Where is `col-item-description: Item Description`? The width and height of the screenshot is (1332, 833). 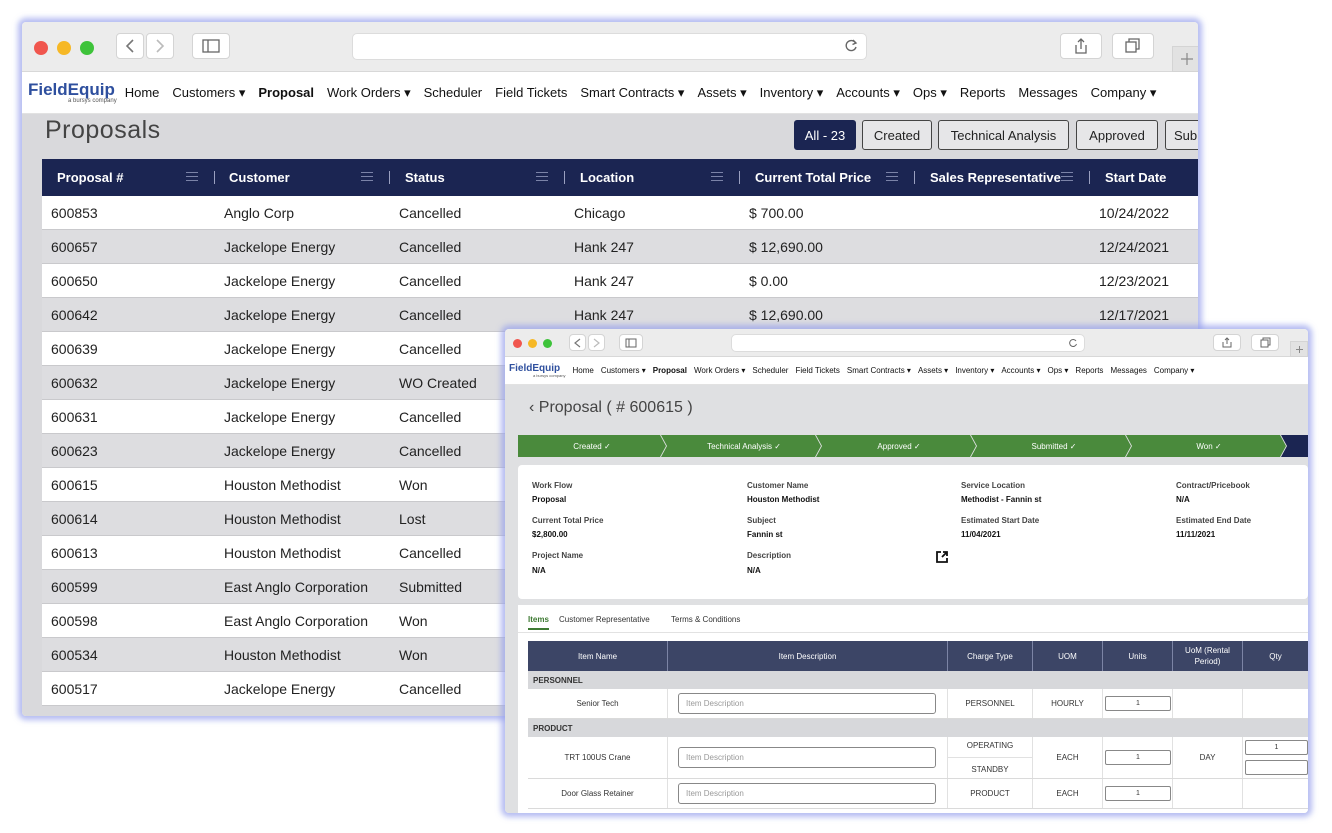 col-item-description: Item Description is located at coordinates (808, 656).